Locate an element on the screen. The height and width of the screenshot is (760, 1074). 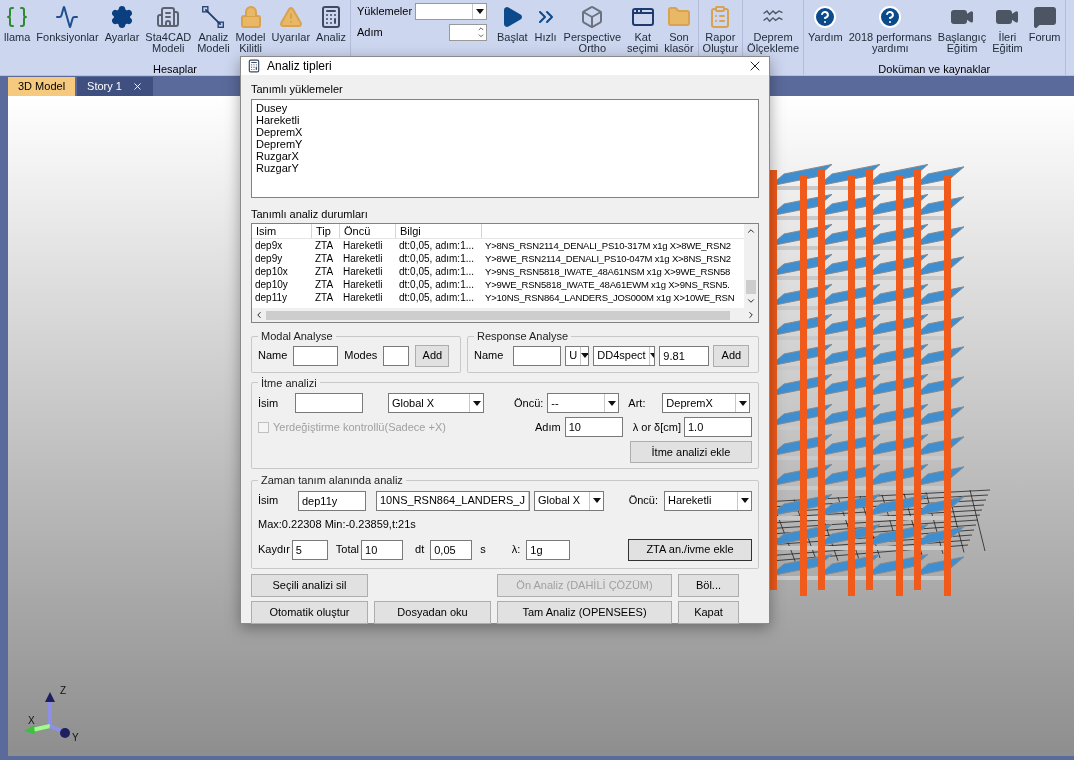
ribbon-button: Kat seçimi is located at coordinates (643, 28).